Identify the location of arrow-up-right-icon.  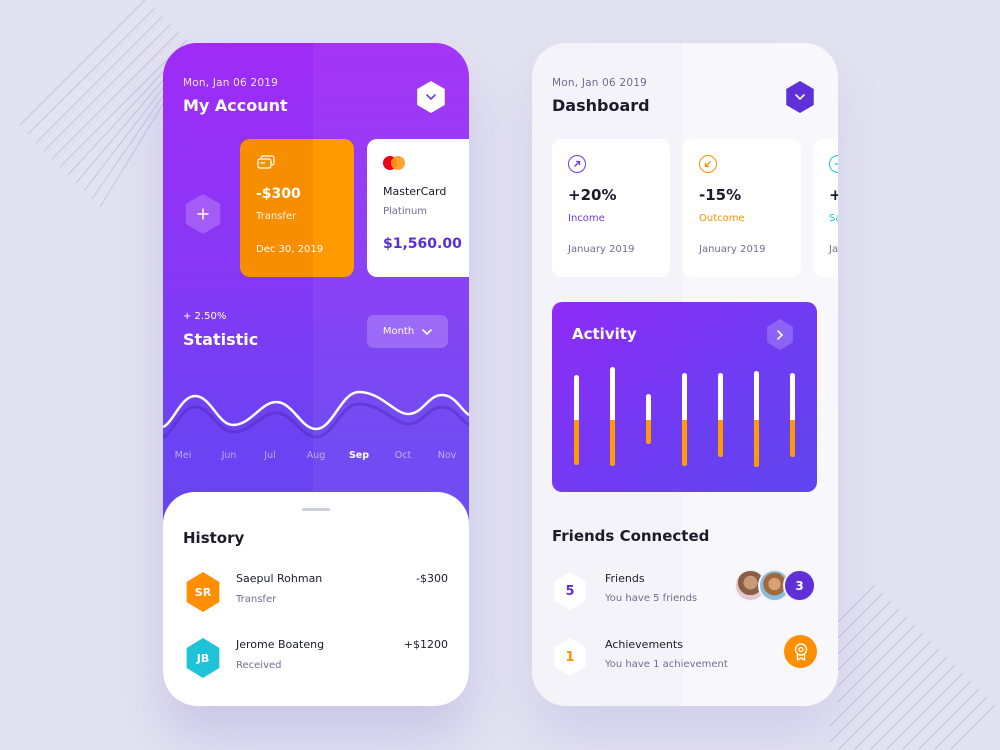
(577, 164).